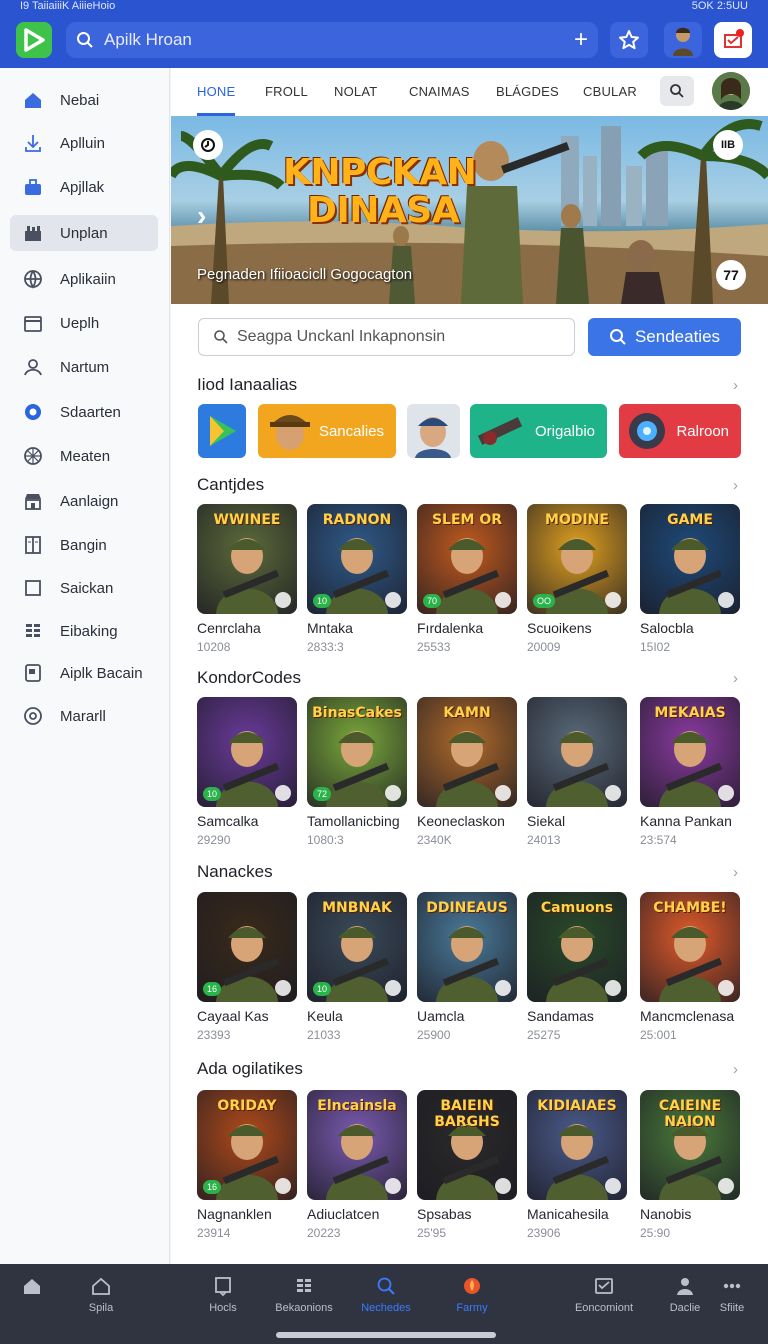 The width and height of the screenshot is (768, 1344). I want to click on tab-1: FROLL, so click(286, 92).